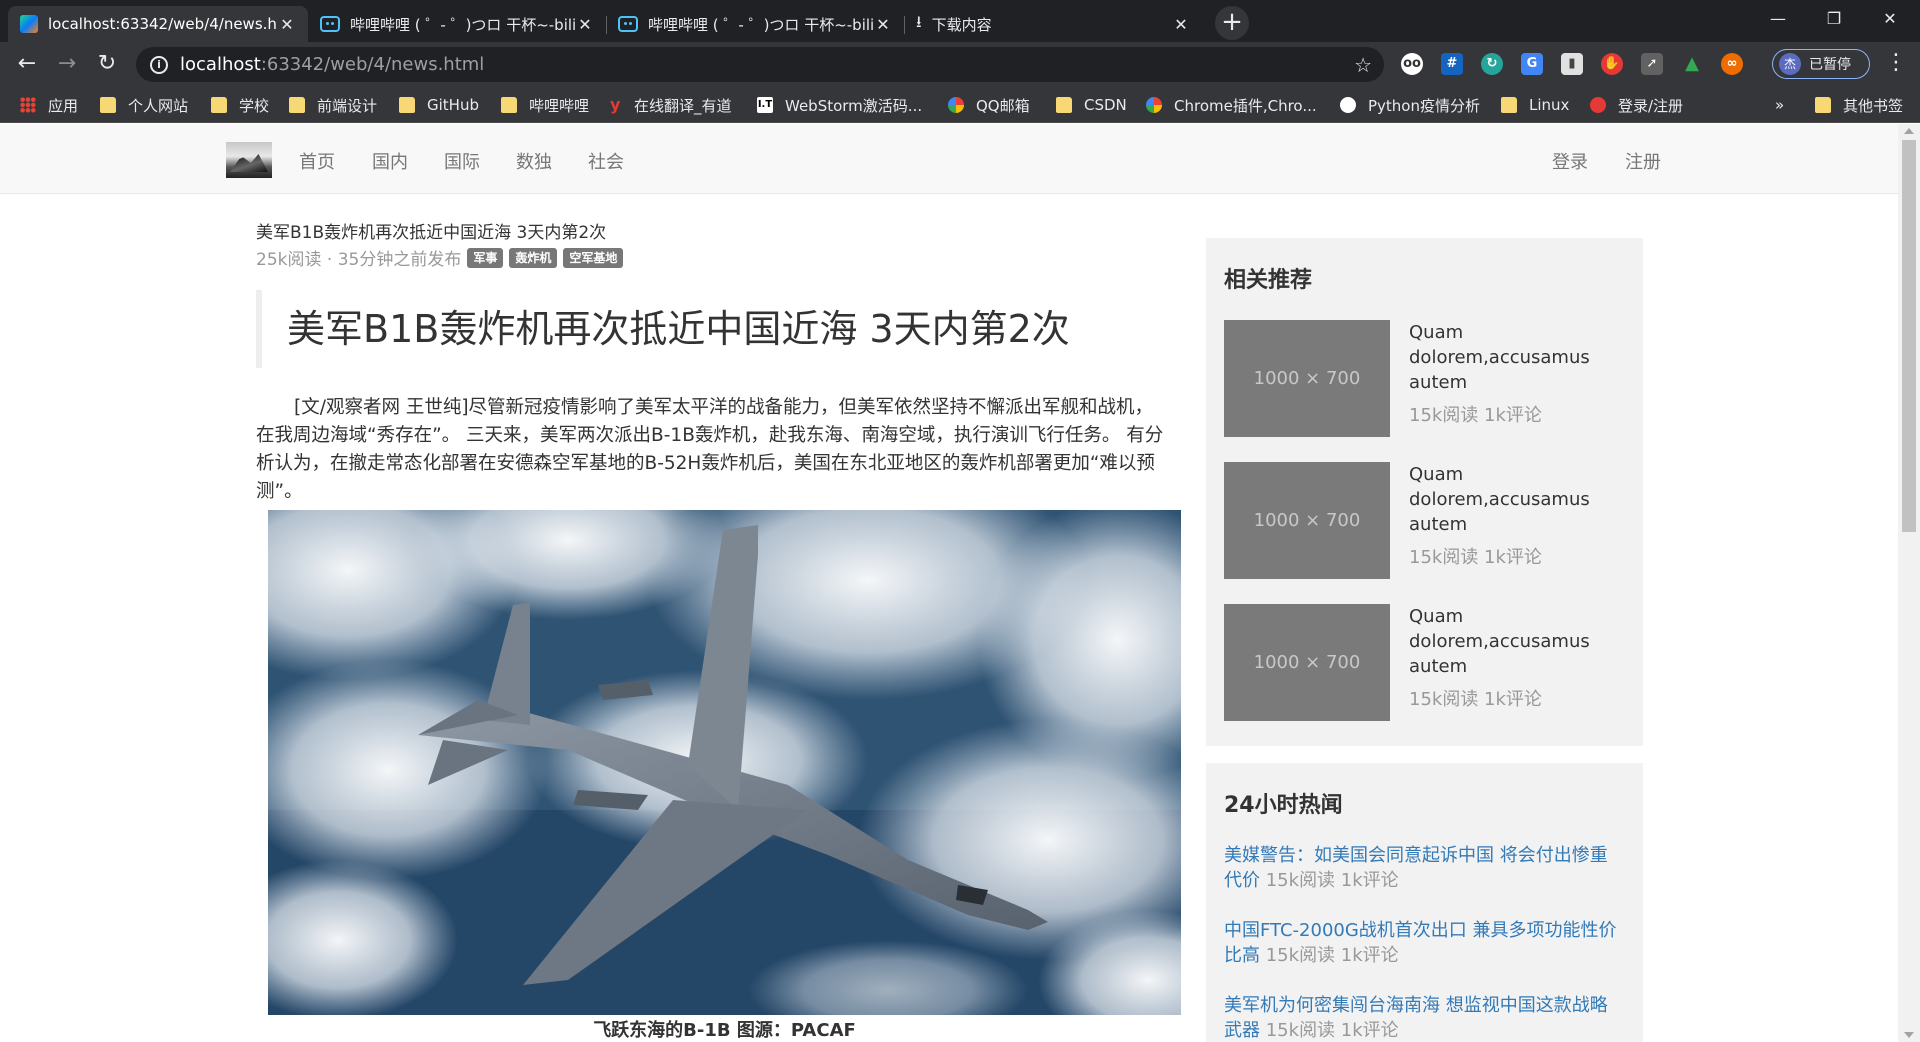  What do you see at coordinates (1452, 64) in the screenshot?
I see `extension-hash-icon: #` at bounding box center [1452, 64].